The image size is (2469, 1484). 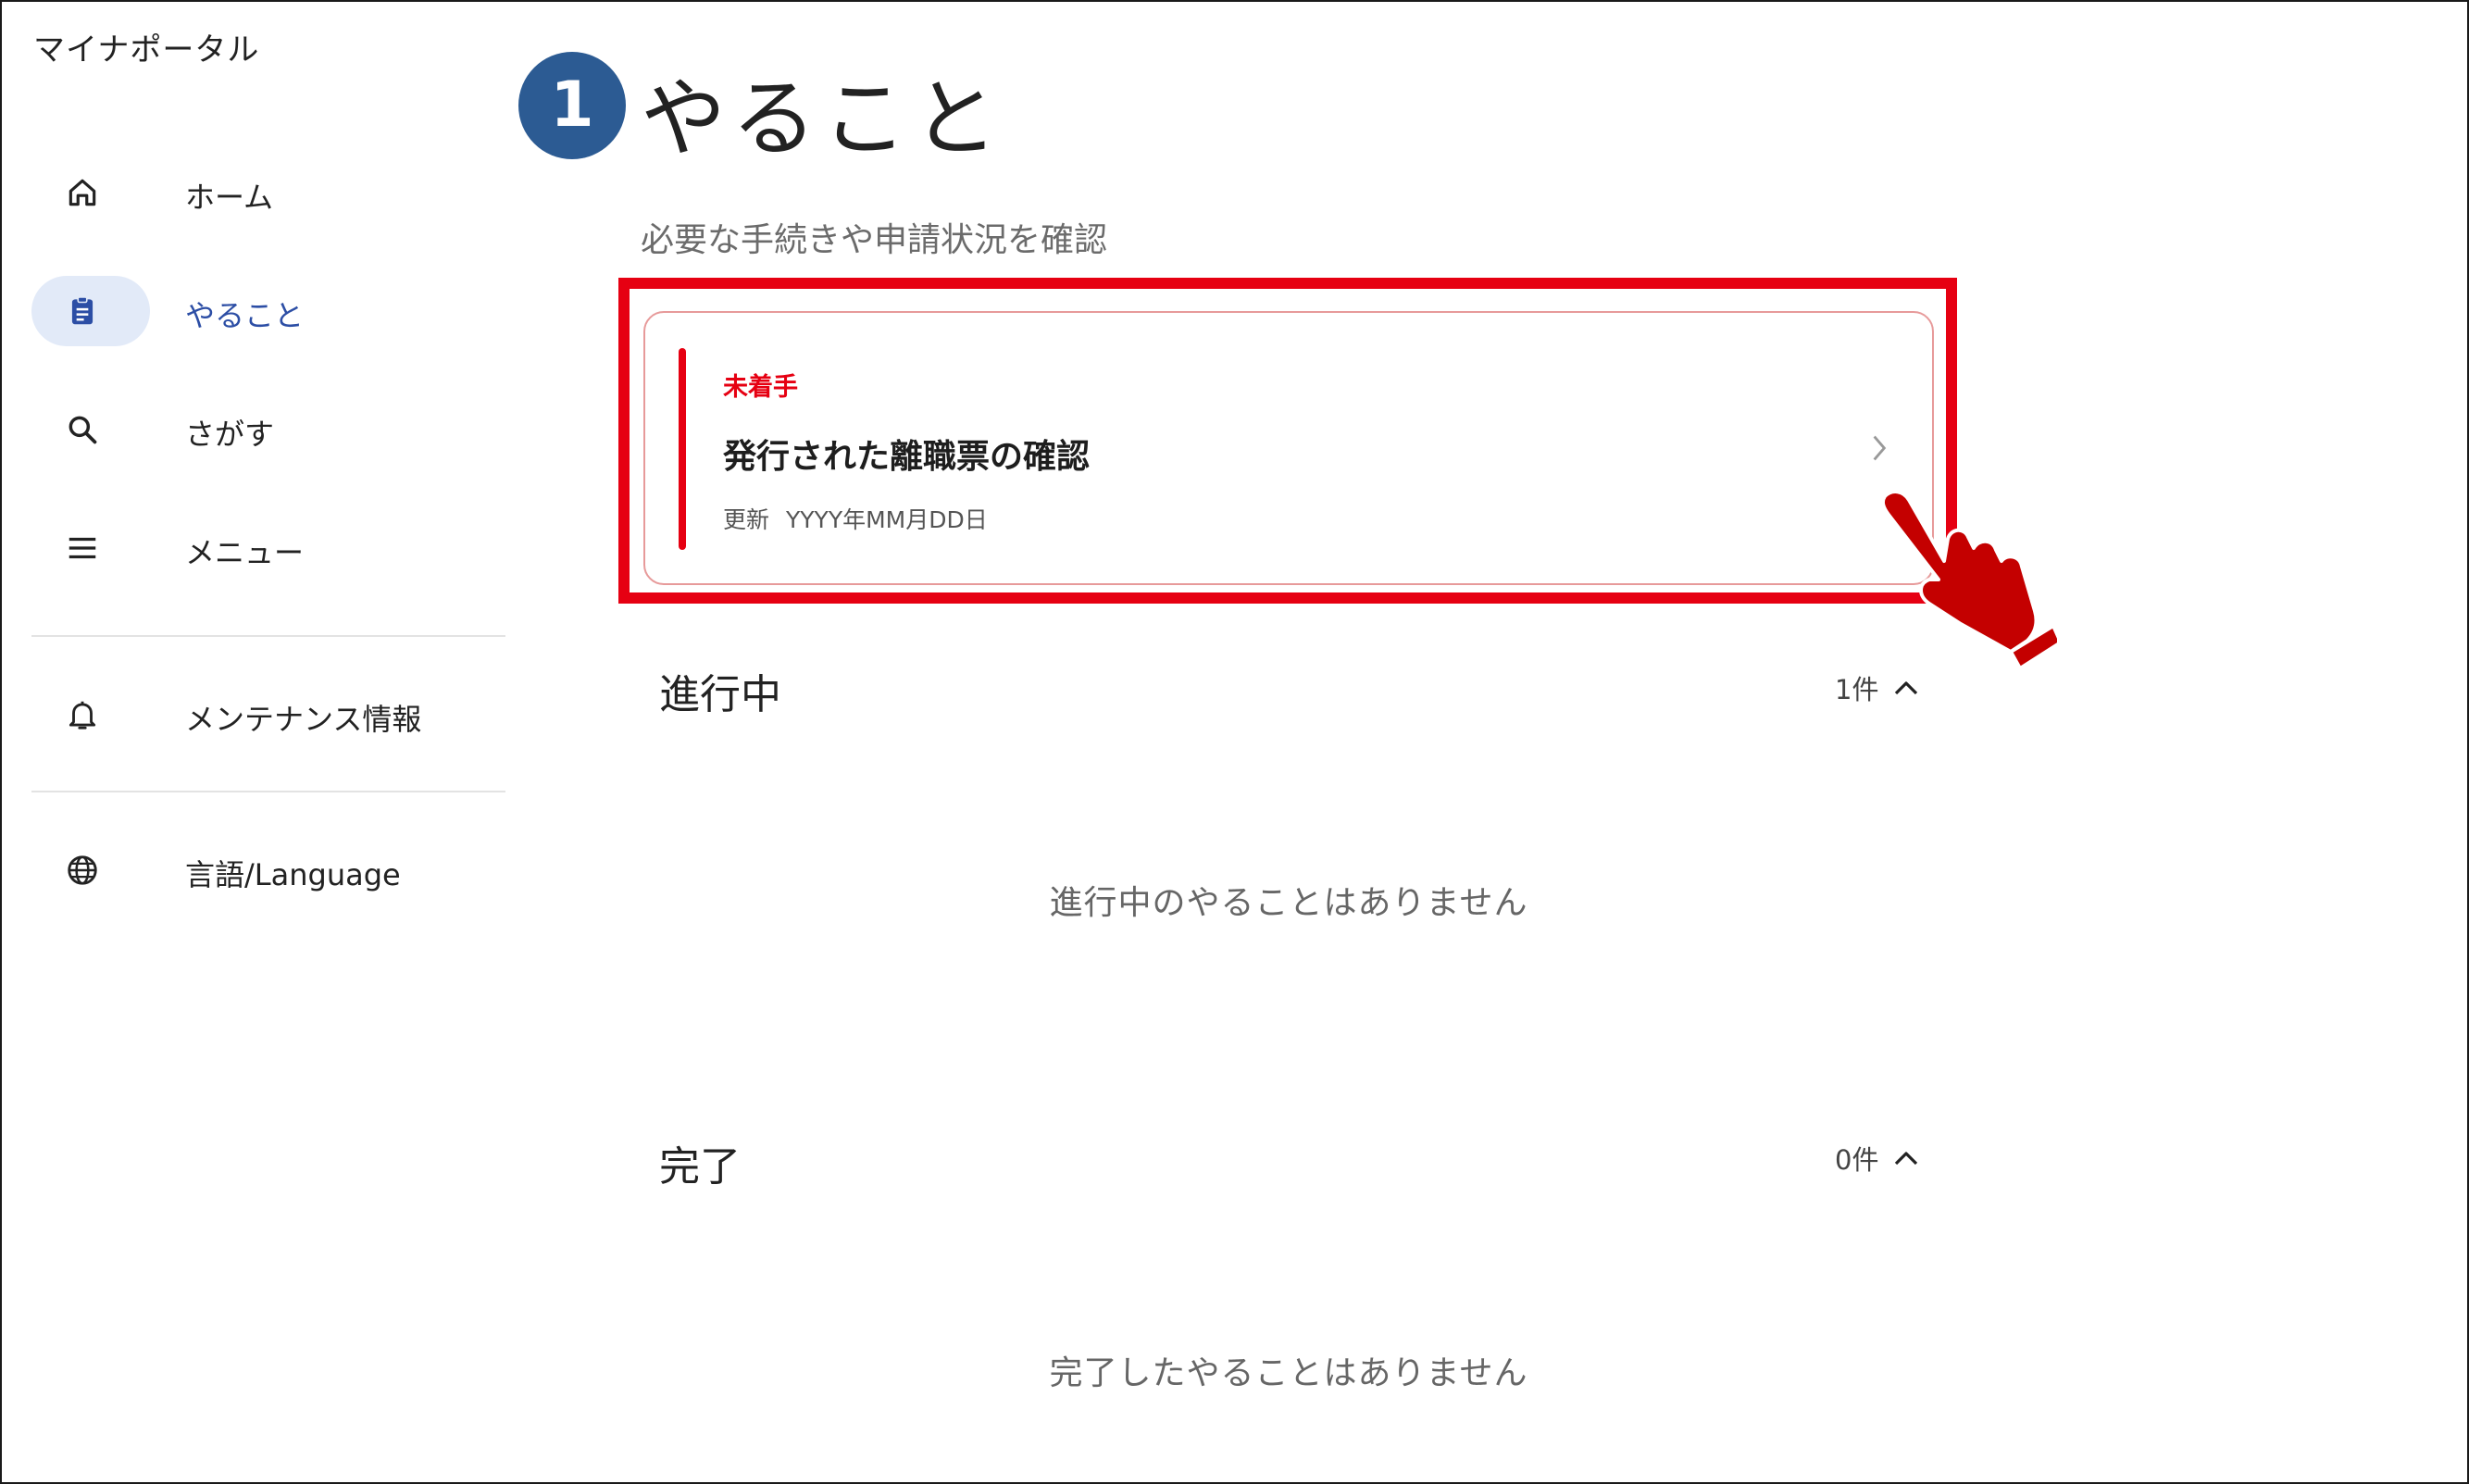 I want to click on page-title: やること, so click(x=822, y=119).